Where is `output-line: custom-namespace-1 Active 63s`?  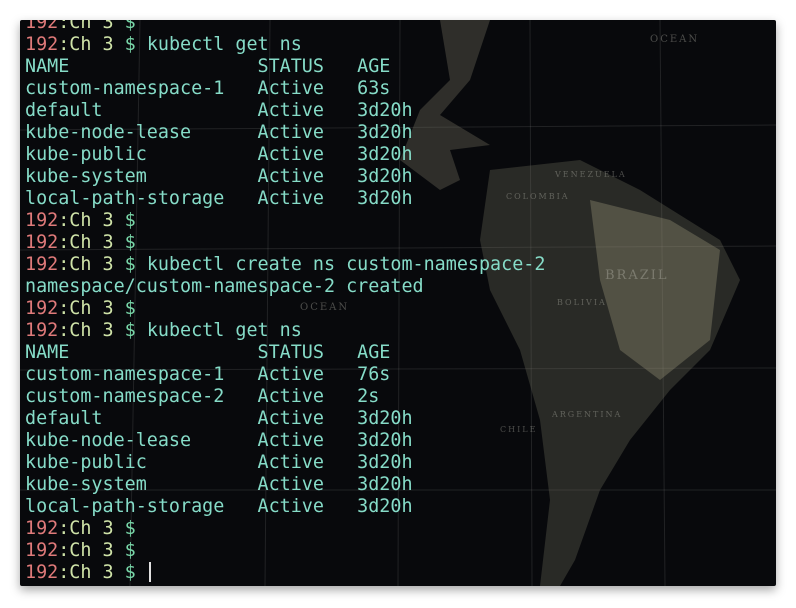
output-line: custom-namespace-1 Active 63s is located at coordinates (285, 89).